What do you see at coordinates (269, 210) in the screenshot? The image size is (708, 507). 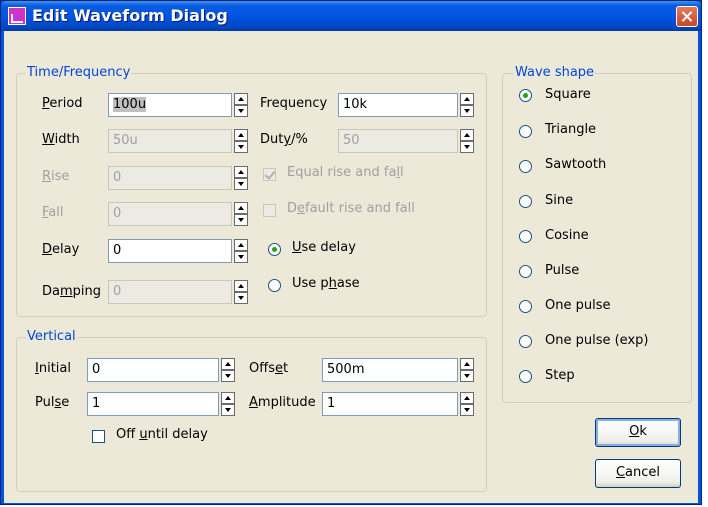 I see `default-rise-fall-checkbox` at bounding box center [269, 210].